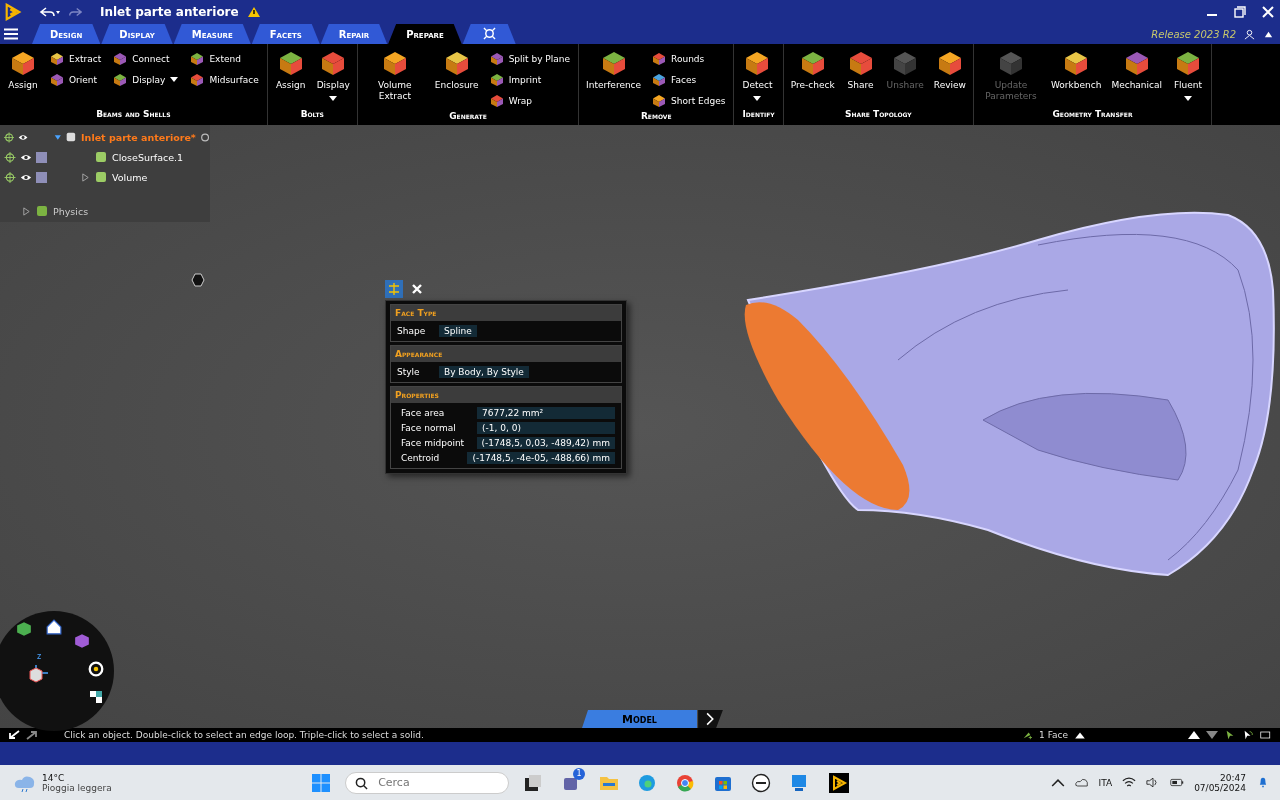  Describe the element at coordinates (1027, 735) in the screenshot. I see `select-add-icon` at that location.